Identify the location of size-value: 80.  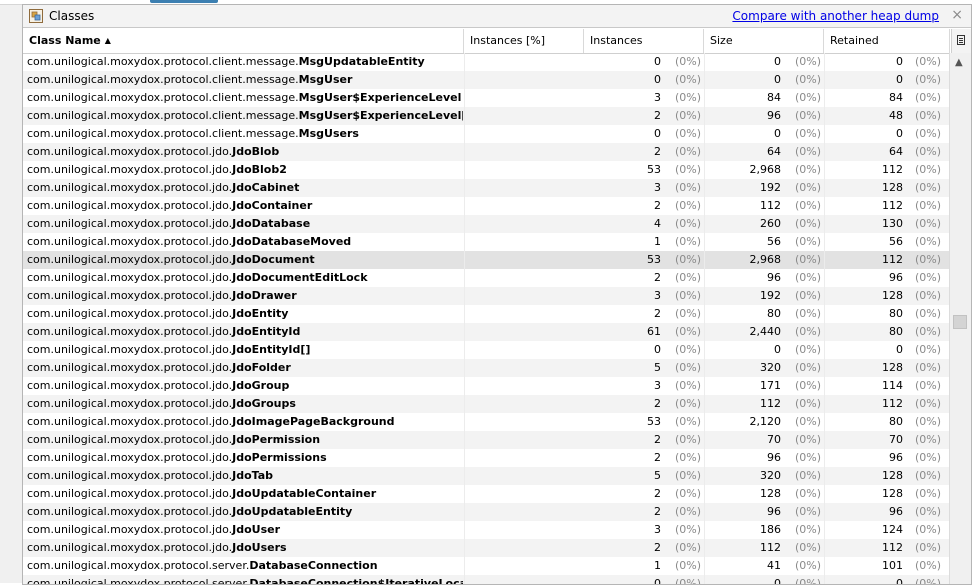
(774, 313).